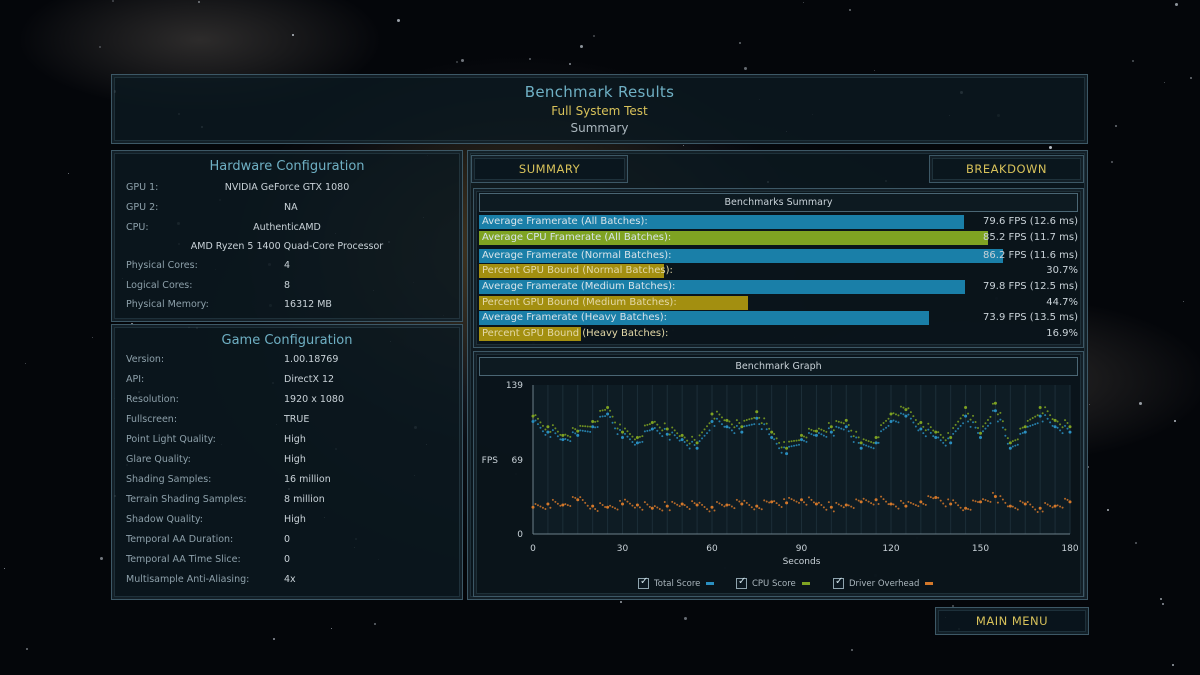  Describe the element at coordinates (676, 582) in the screenshot. I see `legend-item: Total Score` at that location.